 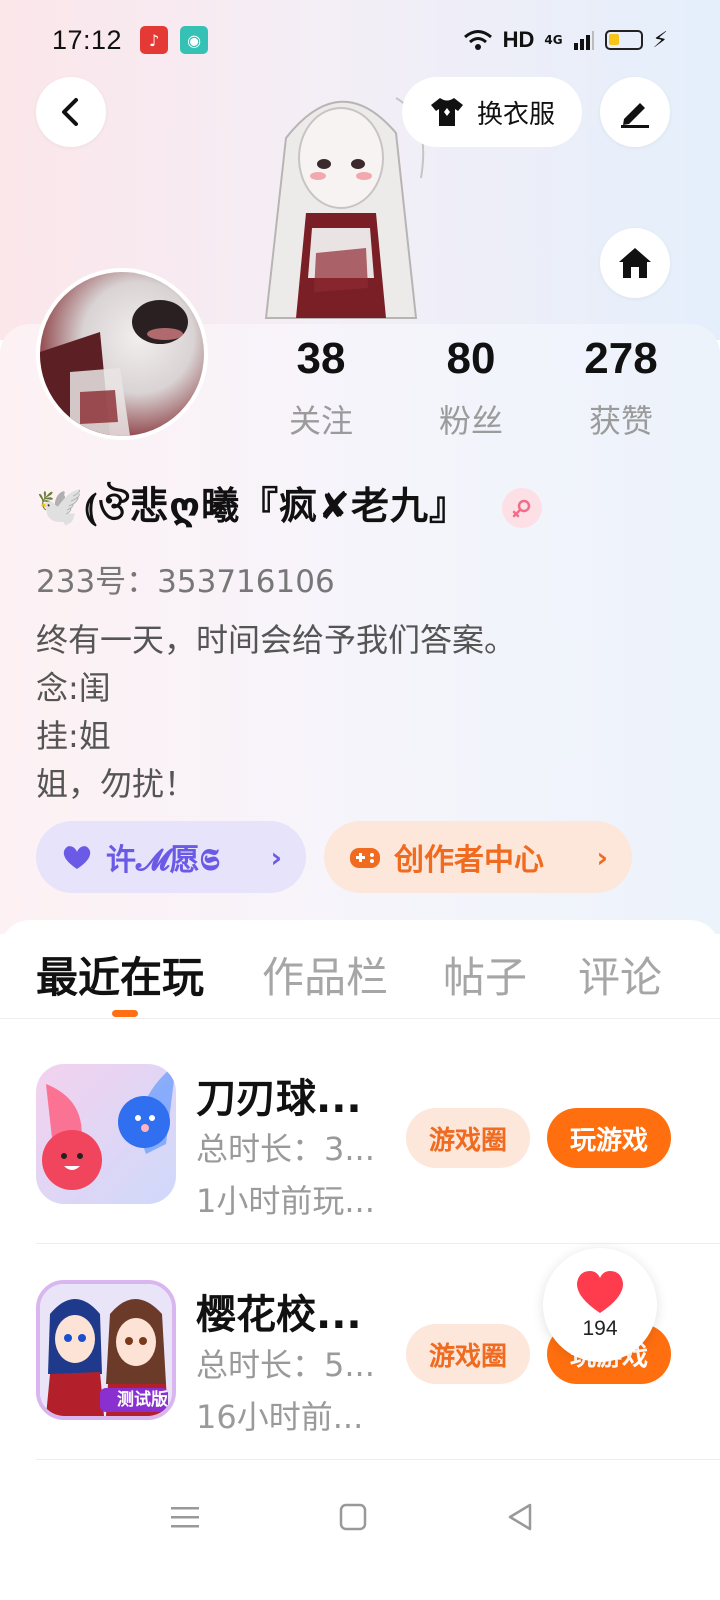 What do you see at coordinates (106, 1350) in the screenshot?
I see `game-icon-sakura-school: 测试版` at bounding box center [106, 1350].